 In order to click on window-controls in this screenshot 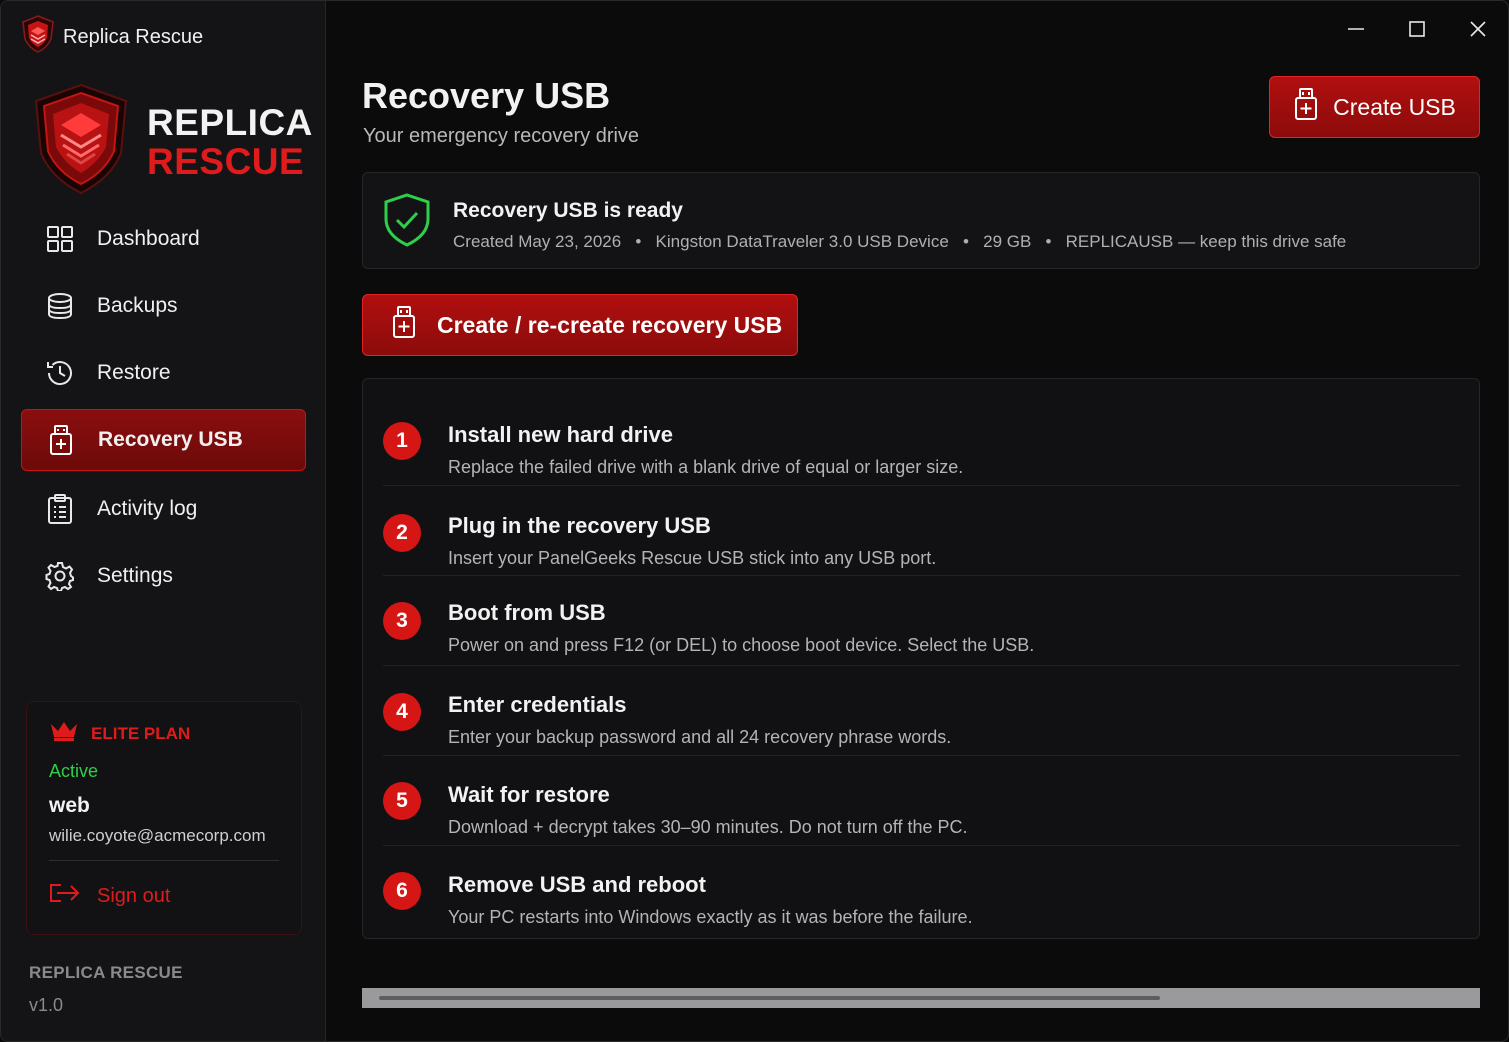, I will do `click(1416, 31)`.